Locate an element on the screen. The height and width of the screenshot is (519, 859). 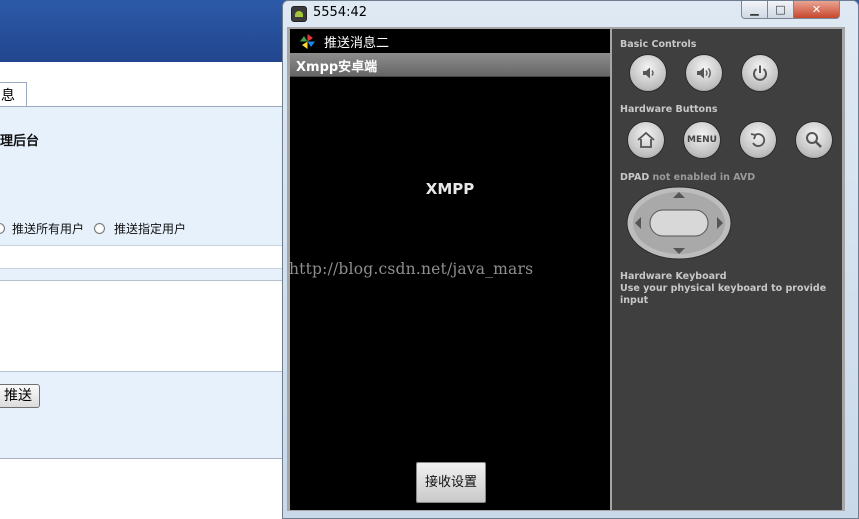
close-button: ✕ is located at coordinates (817, 10).